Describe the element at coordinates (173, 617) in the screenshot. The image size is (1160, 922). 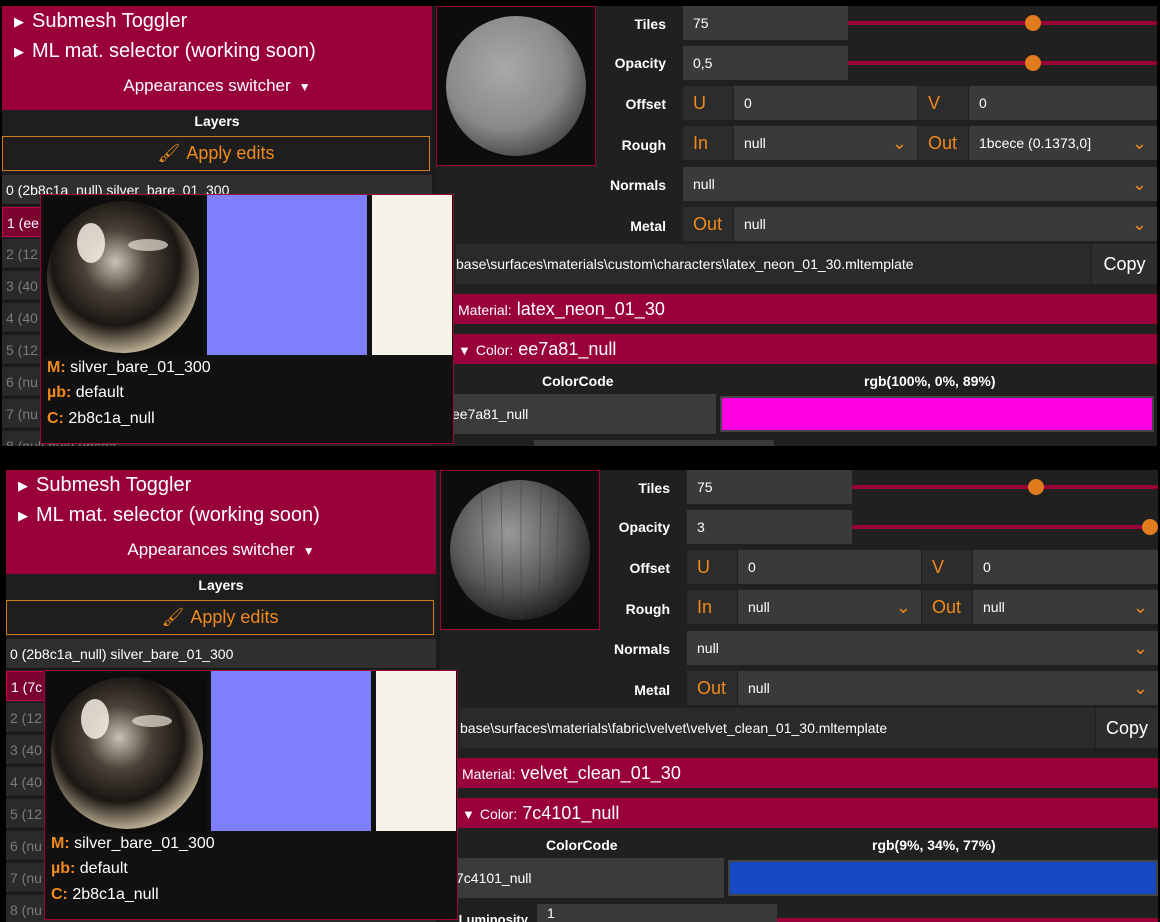
I see `paint-roller-icon: 🖌` at that location.